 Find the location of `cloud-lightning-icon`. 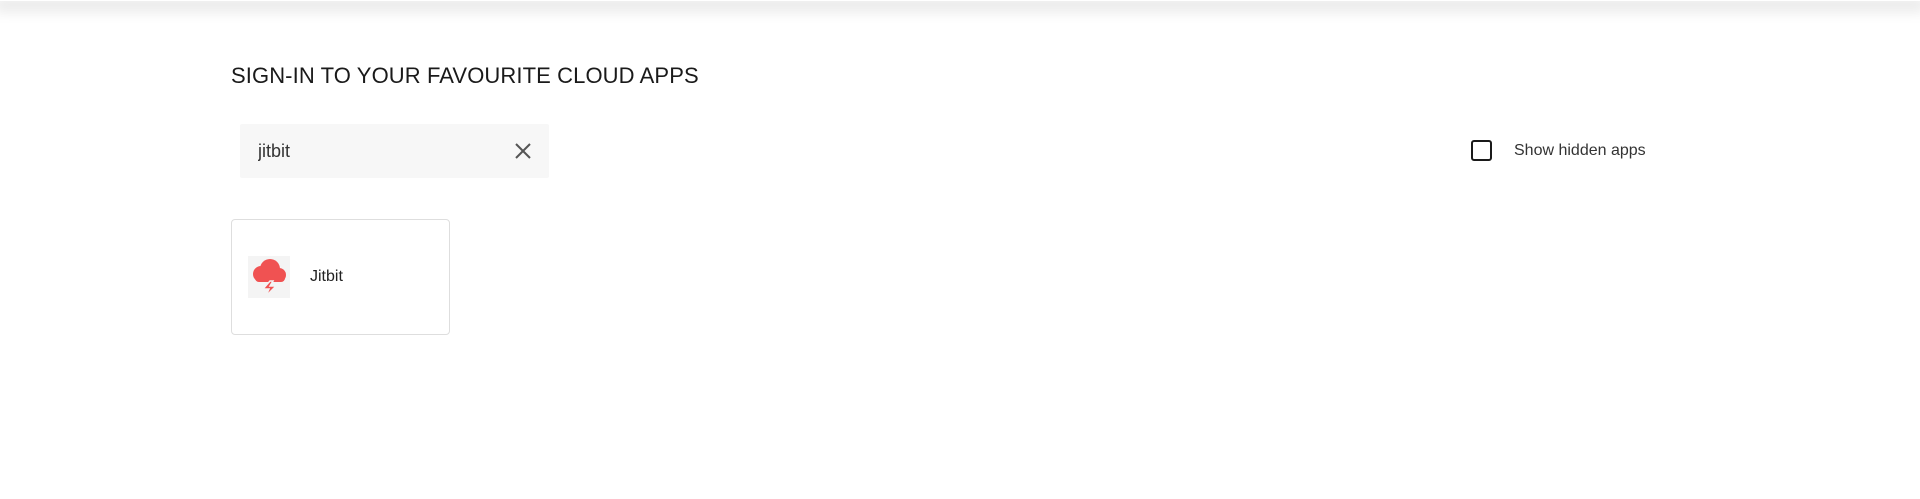

cloud-lightning-icon is located at coordinates (269, 278).